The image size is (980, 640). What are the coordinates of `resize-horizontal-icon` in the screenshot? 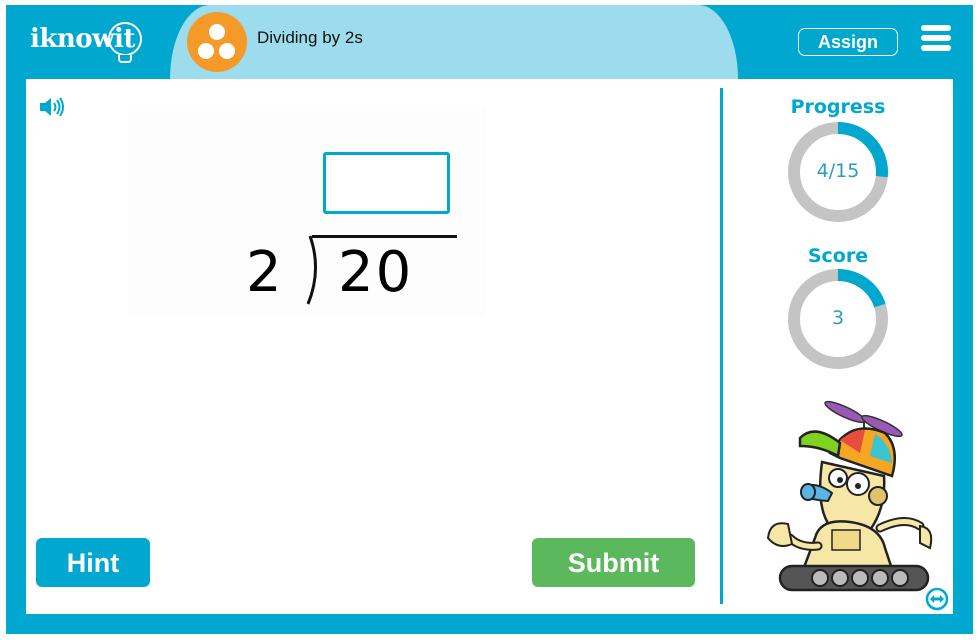 It's located at (937, 599).